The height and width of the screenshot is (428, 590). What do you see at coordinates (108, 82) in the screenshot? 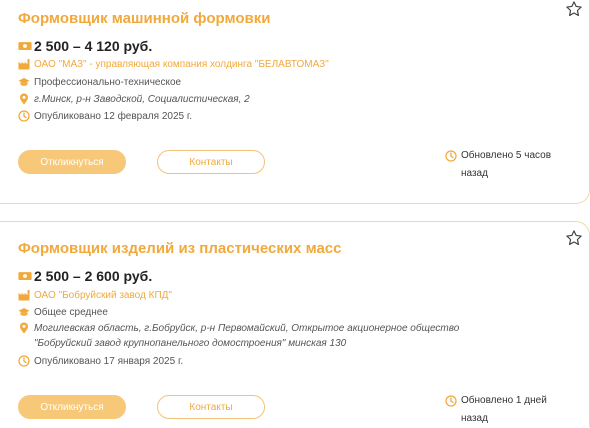
I see `education-value: Профессионально-техническое` at bounding box center [108, 82].